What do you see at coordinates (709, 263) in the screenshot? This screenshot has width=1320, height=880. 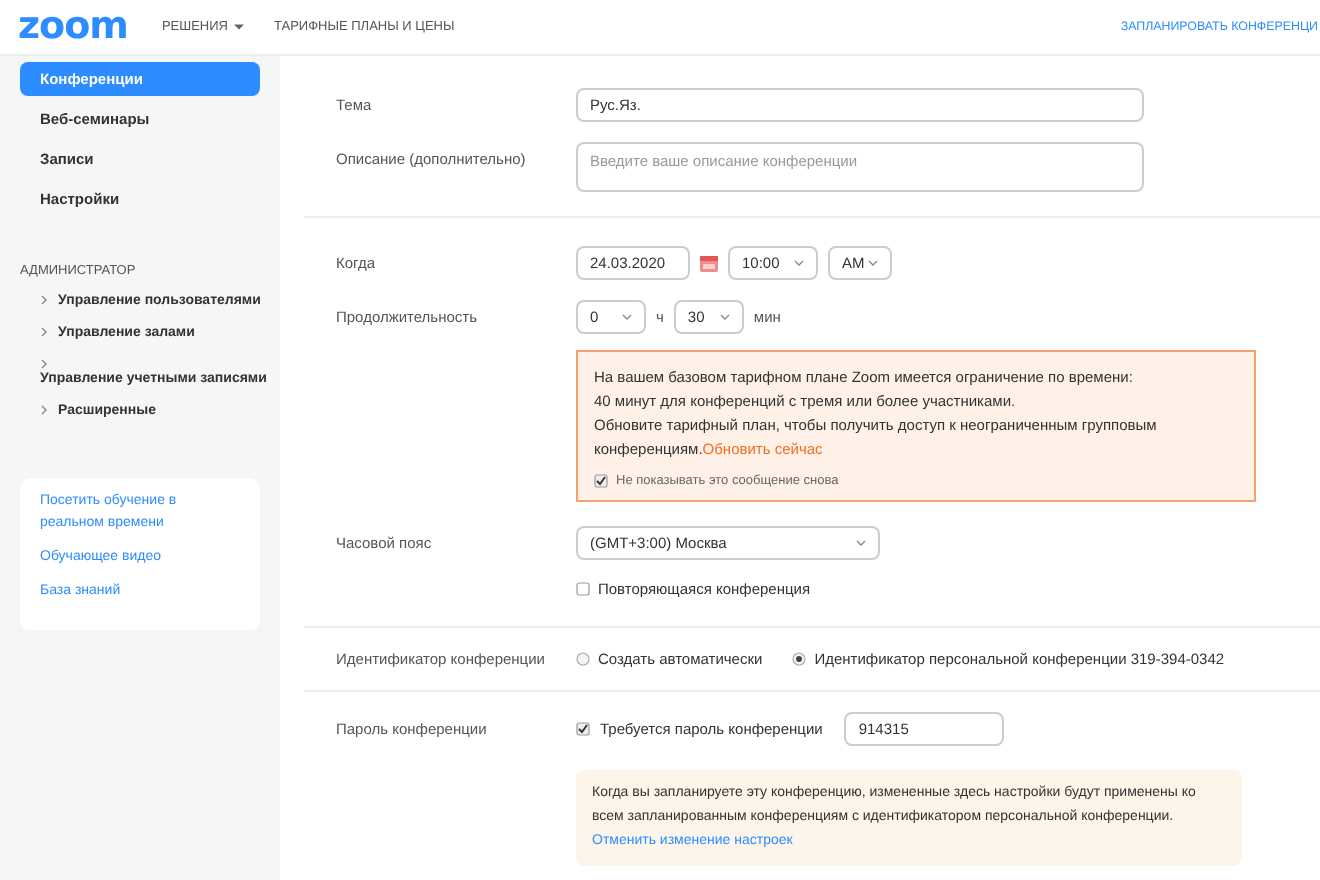 I see `calendar-icon` at bounding box center [709, 263].